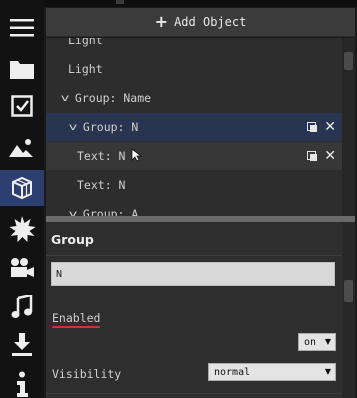  I want to click on properties-title: Group, so click(72, 239).